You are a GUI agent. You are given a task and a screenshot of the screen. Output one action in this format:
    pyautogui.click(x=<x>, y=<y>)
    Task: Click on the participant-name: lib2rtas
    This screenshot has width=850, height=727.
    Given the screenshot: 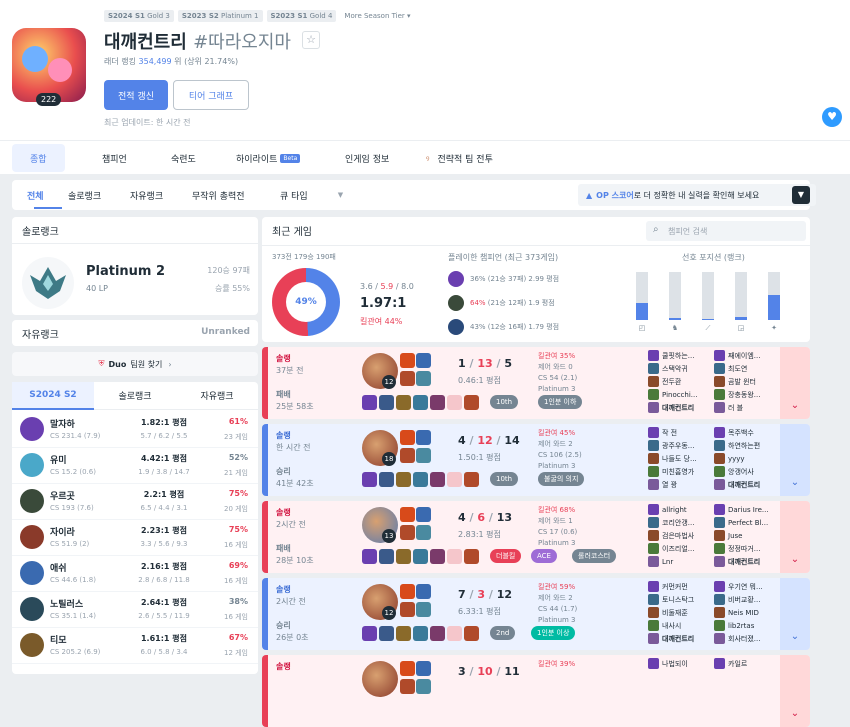 What is the action you would take?
    pyautogui.click(x=746, y=625)
    